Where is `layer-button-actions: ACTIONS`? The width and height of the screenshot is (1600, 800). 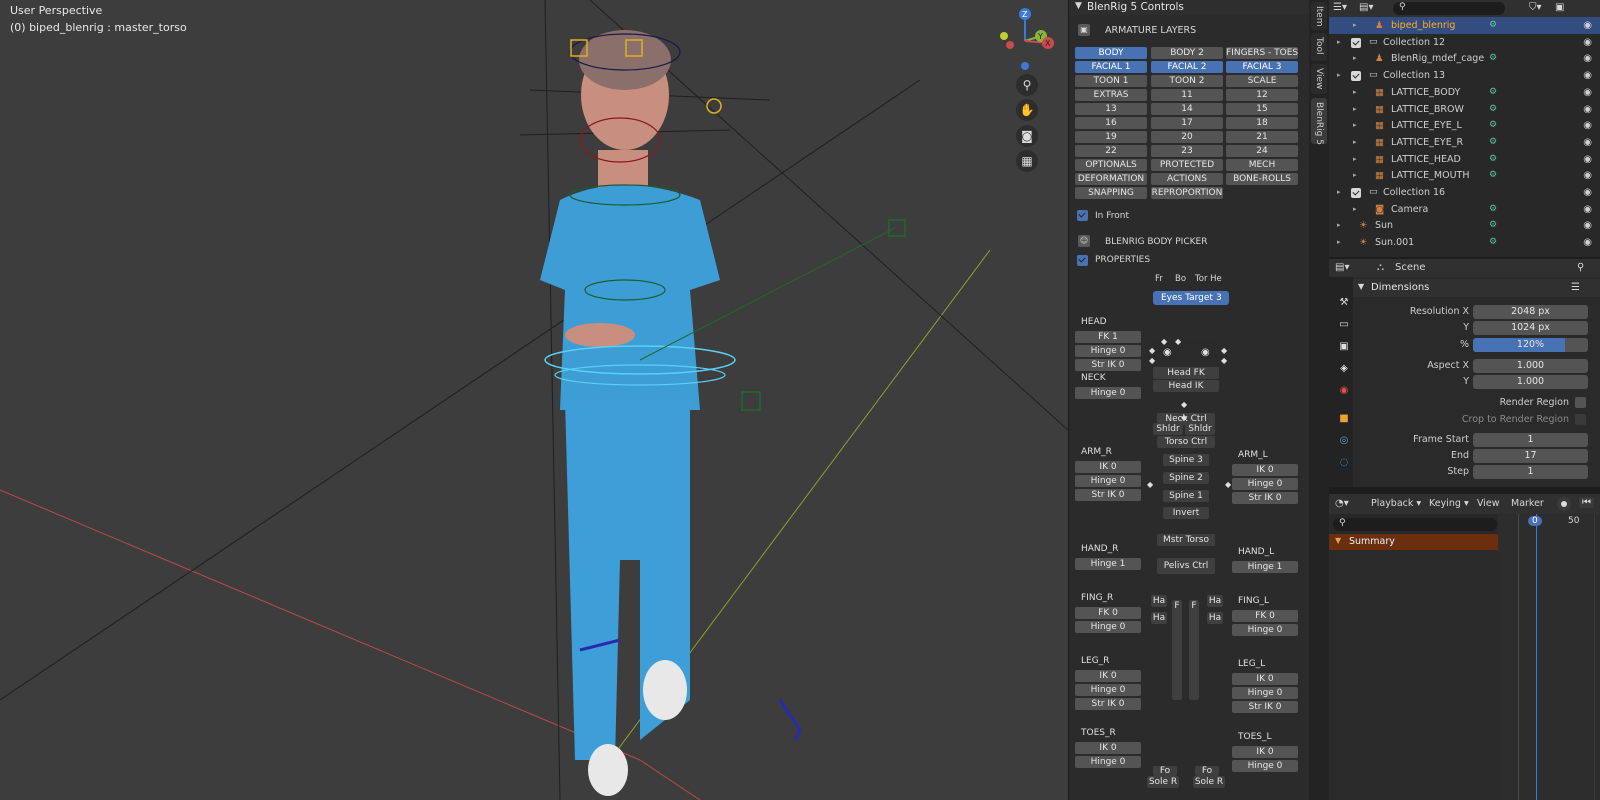
layer-button-actions: ACTIONS is located at coordinates (1187, 179).